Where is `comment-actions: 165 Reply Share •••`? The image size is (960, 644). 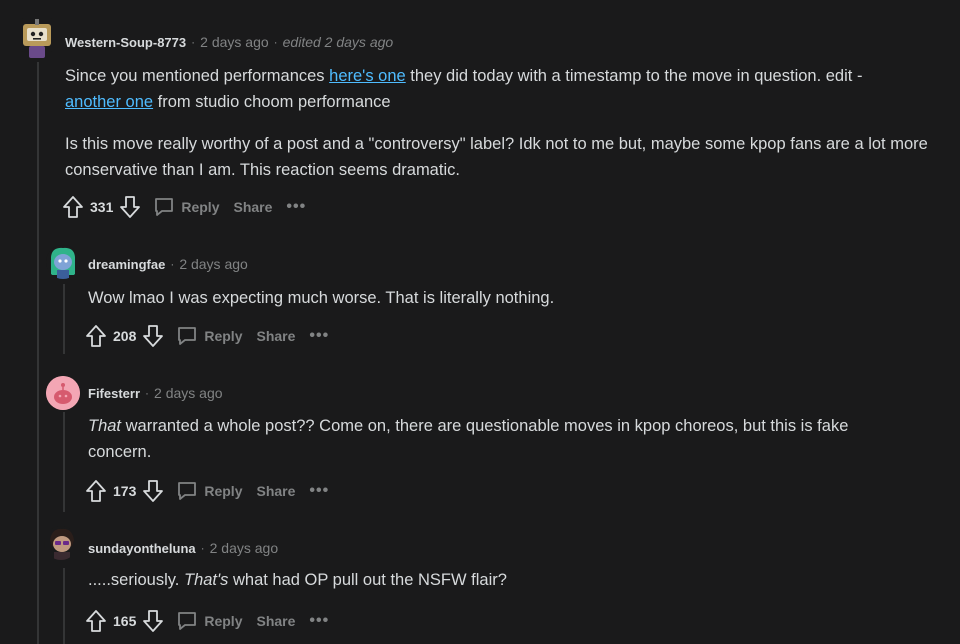 comment-actions: 165 Reply Share ••• is located at coordinates (207, 621).